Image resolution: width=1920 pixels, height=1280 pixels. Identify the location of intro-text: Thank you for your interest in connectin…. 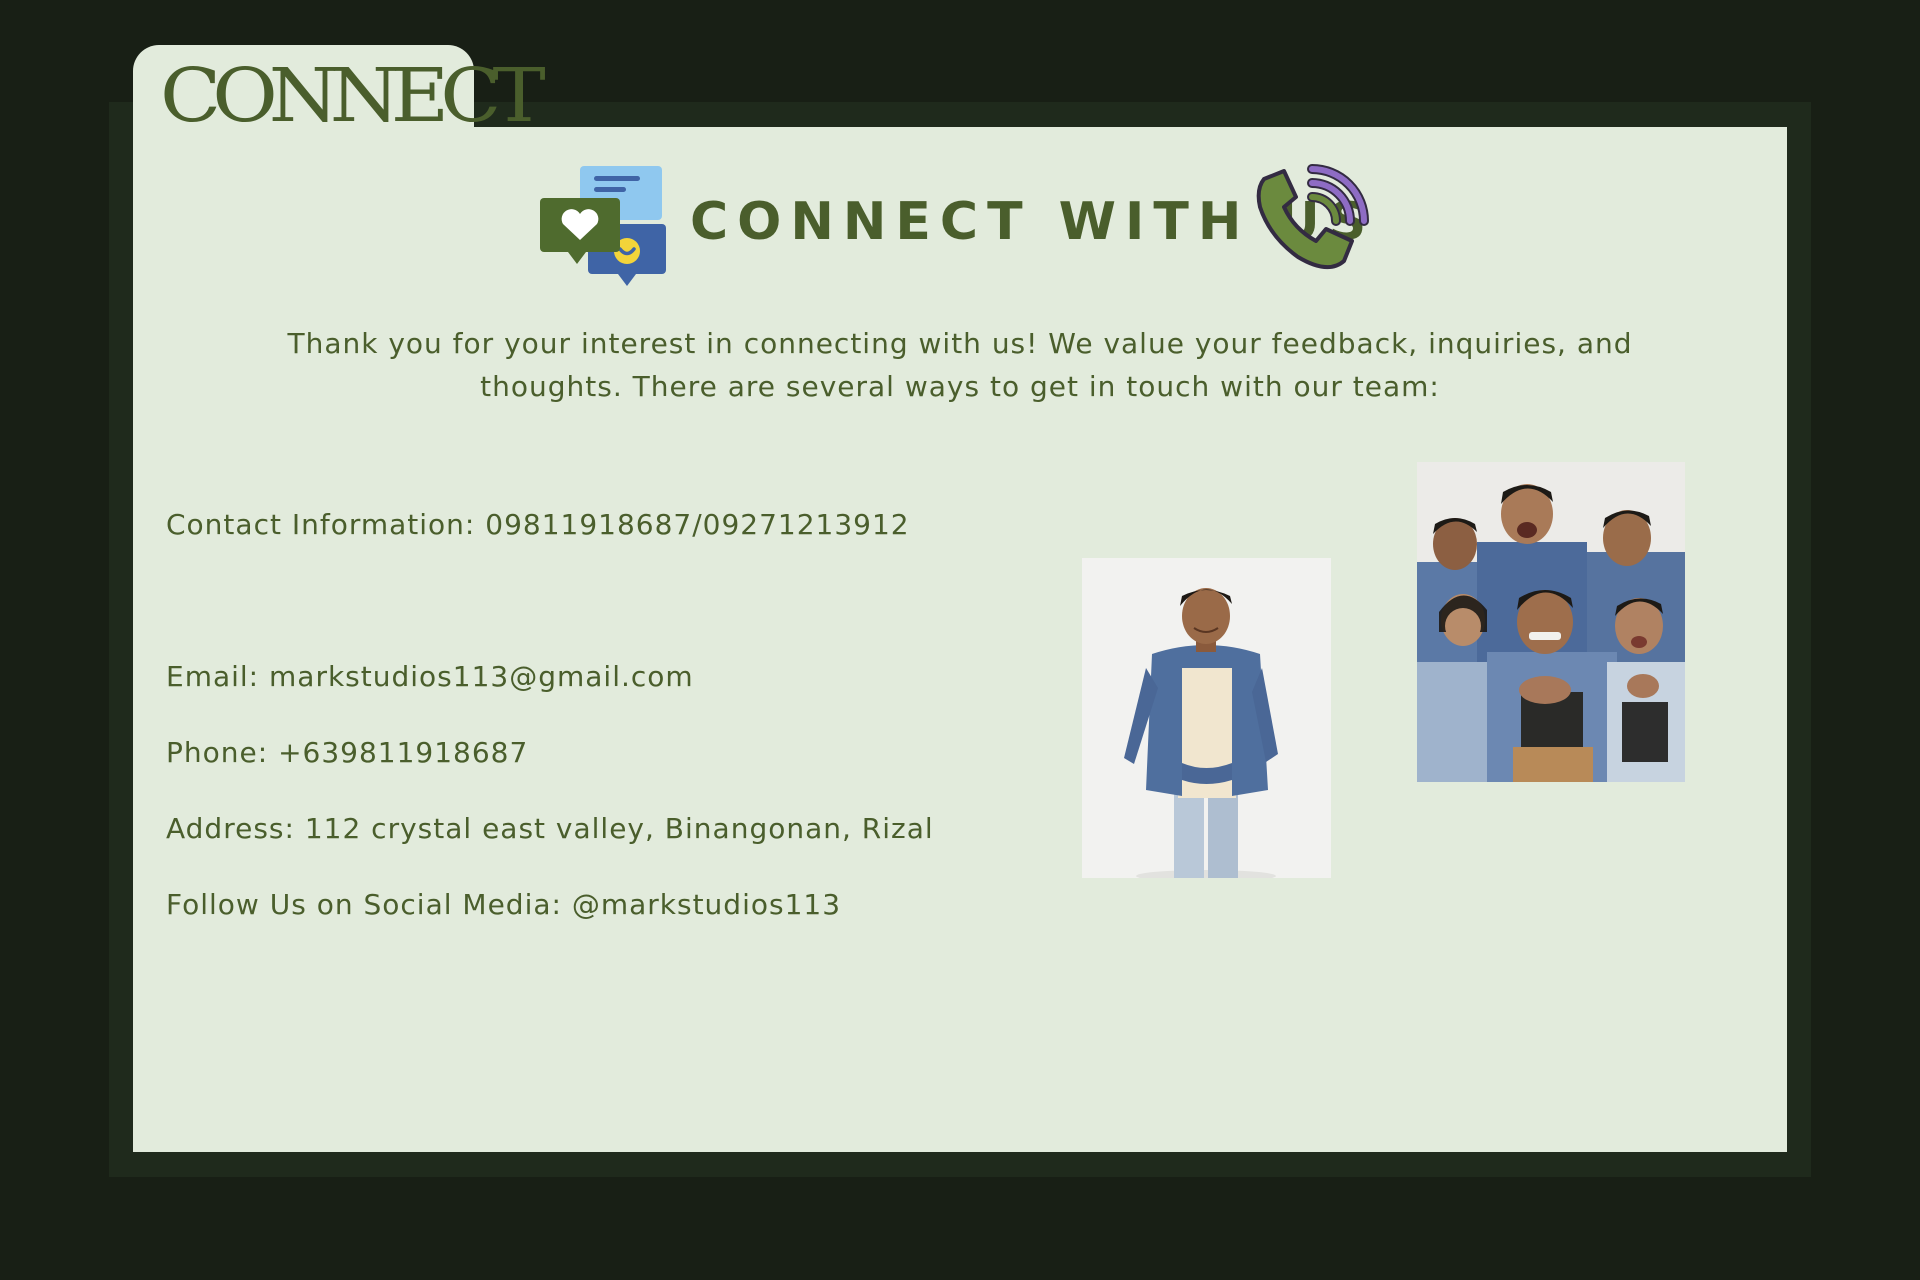
(960, 365).